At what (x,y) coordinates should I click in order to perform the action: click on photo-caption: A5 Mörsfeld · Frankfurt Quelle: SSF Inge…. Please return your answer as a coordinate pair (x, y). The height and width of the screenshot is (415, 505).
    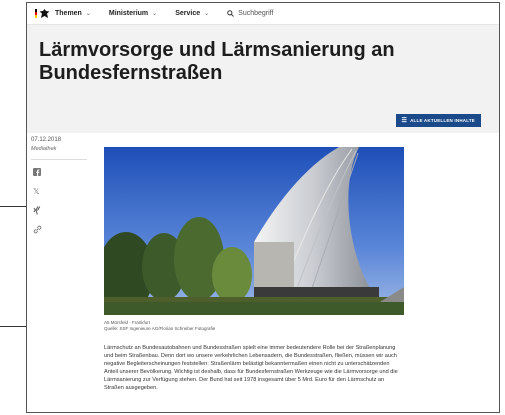
    Looking at the image, I should click on (159, 326).